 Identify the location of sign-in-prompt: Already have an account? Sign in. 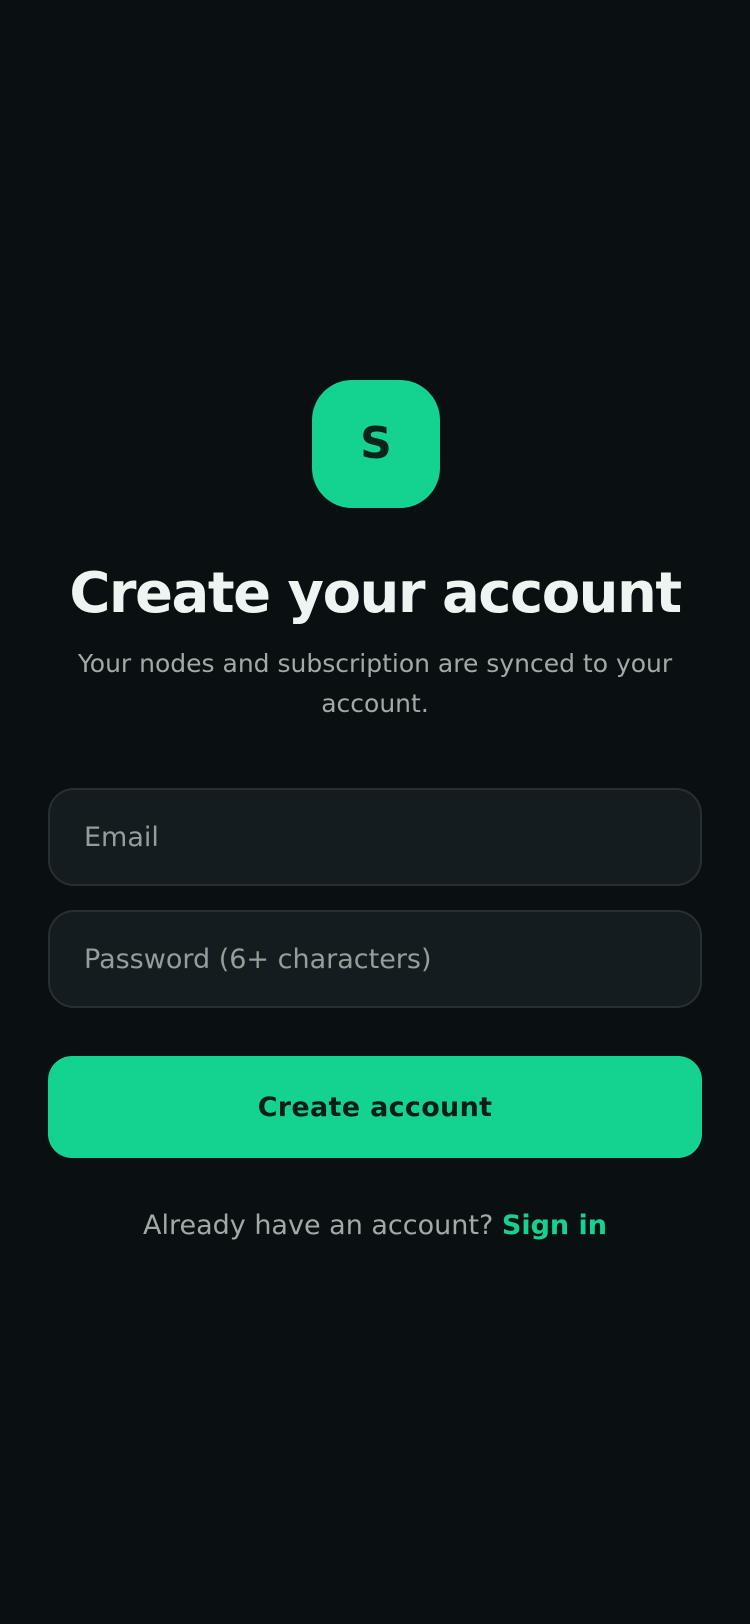
(375, 1226).